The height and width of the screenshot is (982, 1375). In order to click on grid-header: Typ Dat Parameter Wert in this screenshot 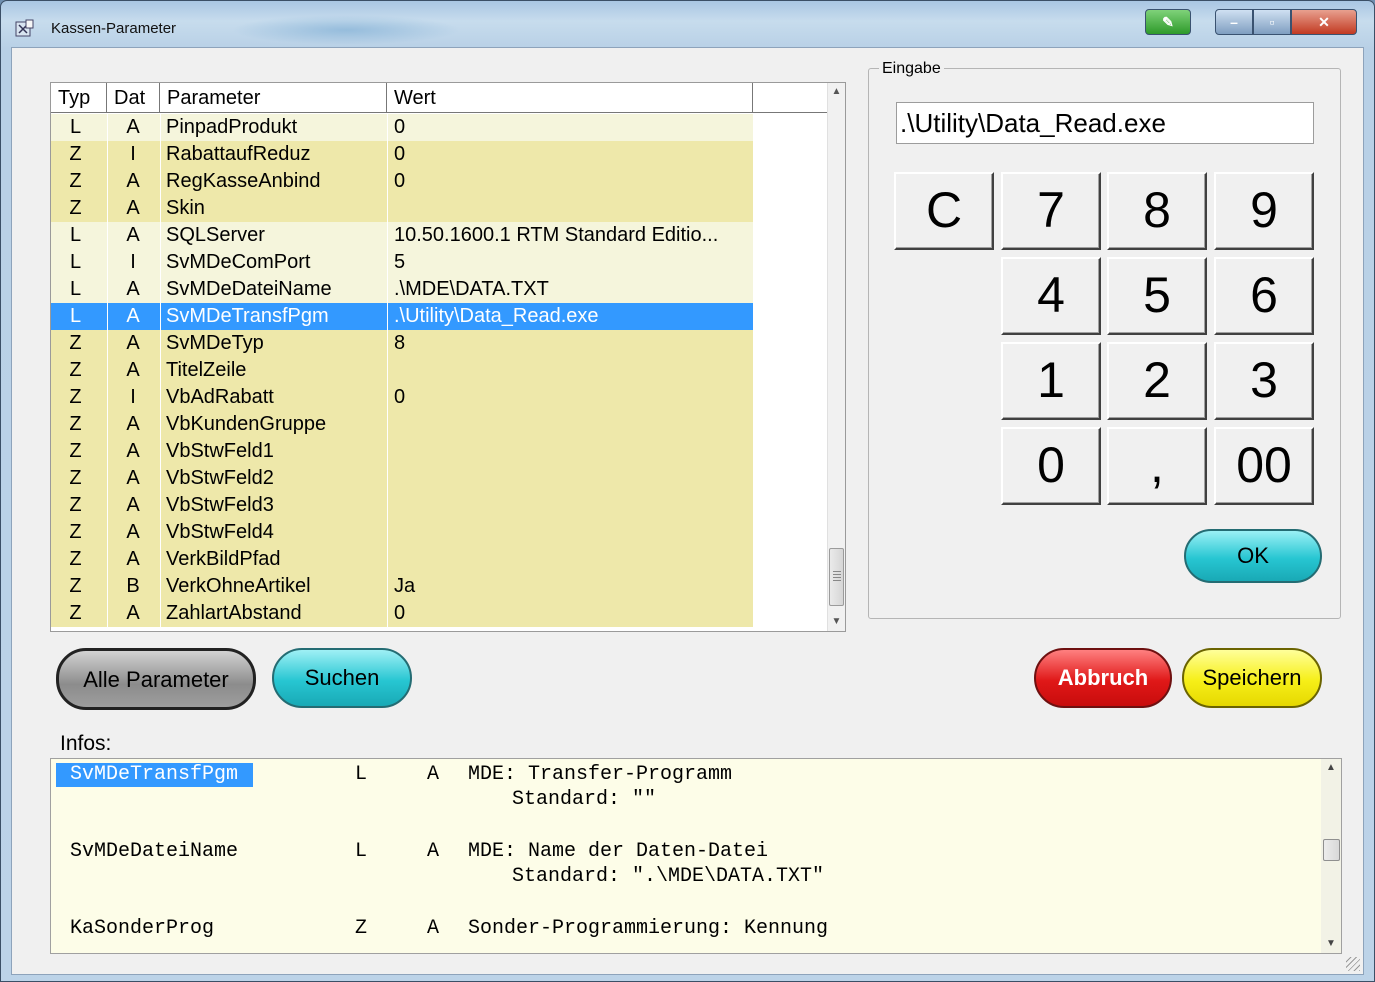, I will do `click(441, 98)`.